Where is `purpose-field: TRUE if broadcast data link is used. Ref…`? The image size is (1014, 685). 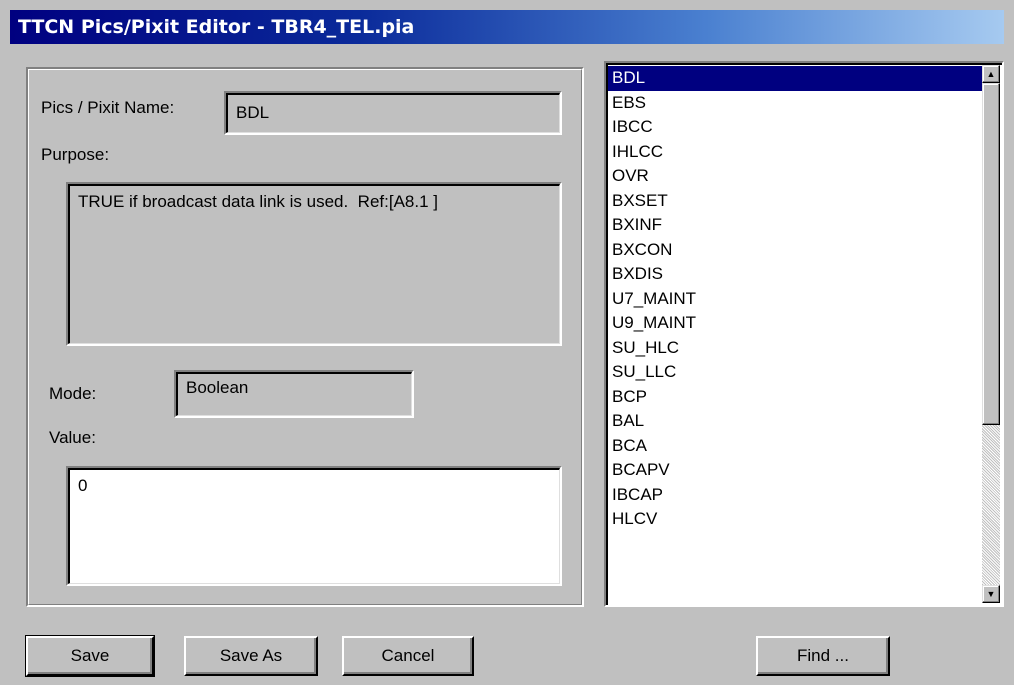
purpose-field: TRUE if broadcast data link is used. Ref… is located at coordinates (314, 264).